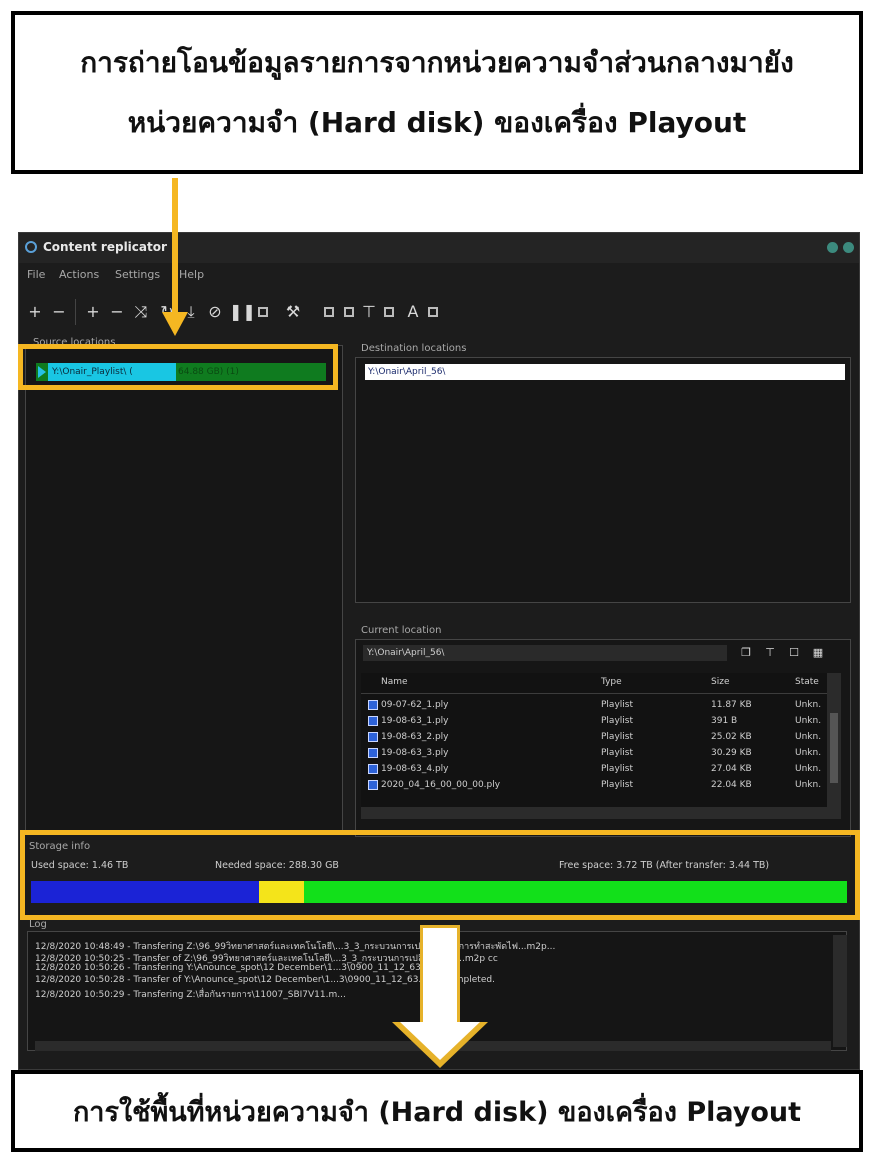  What do you see at coordinates (178, 367) in the screenshot?
I see `source-highlight-box` at bounding box center [178, 367].